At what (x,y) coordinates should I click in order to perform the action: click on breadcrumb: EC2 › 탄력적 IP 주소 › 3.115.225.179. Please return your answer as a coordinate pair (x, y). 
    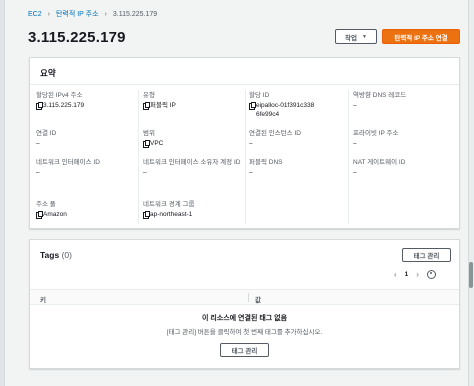
    Looking at the image, I should click on (92, 14).